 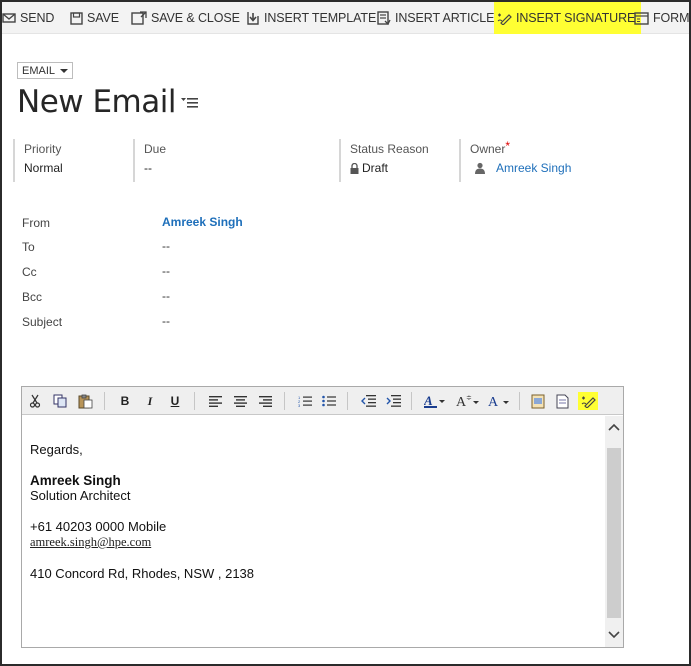 I want to click on indent-icon, so click(x=393, y=401).